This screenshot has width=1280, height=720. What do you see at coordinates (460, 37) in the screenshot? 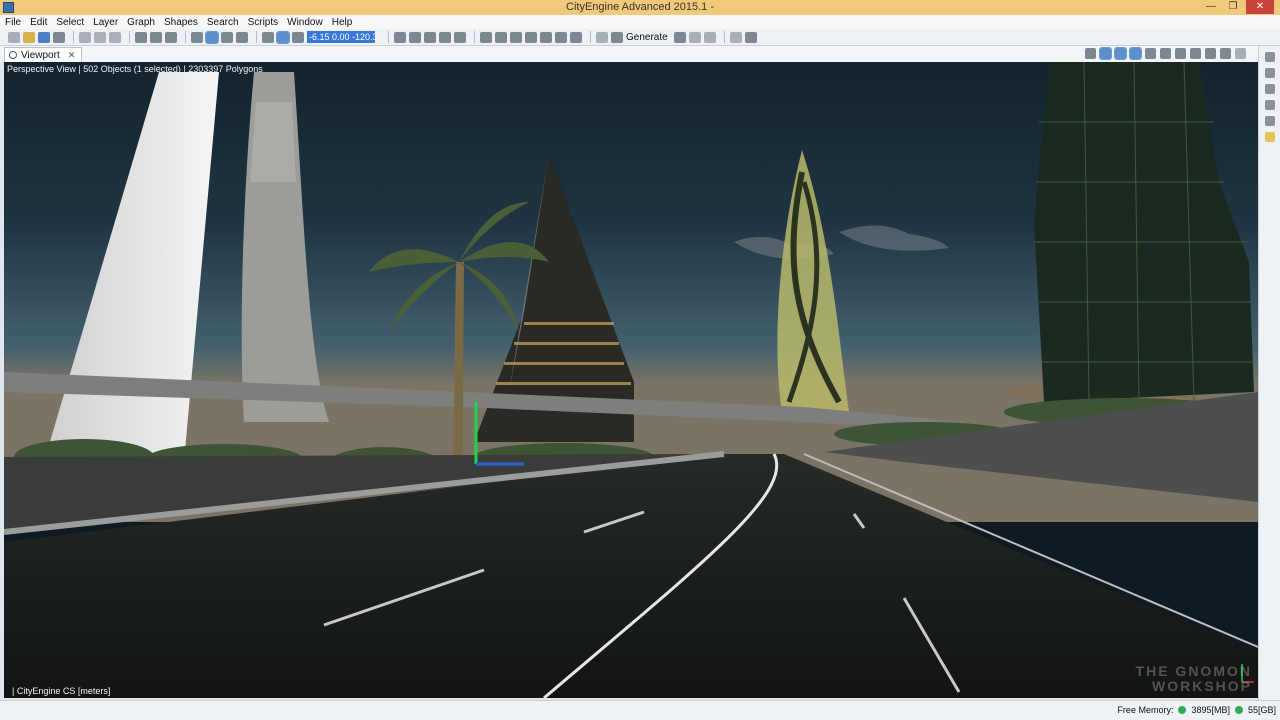
I see `block-tool-icon` at bounding box center [460, 37].